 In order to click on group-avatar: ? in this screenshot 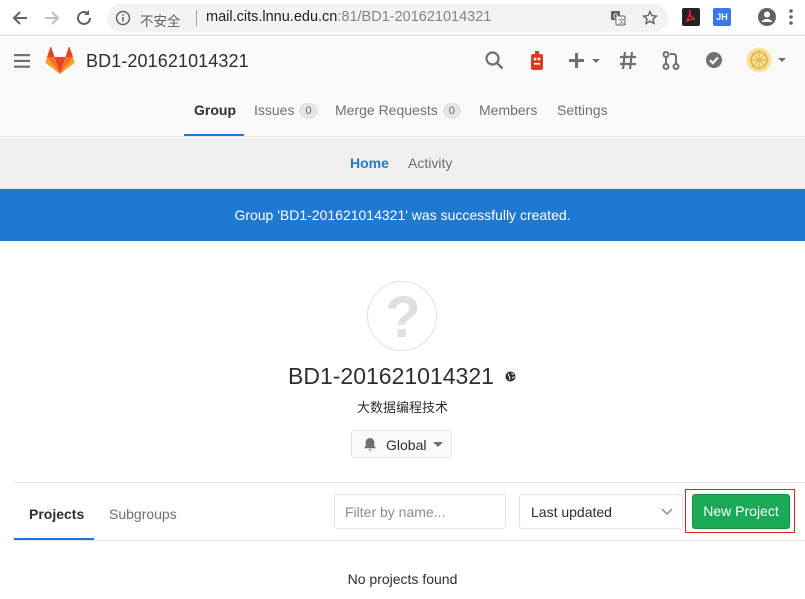, I will do `click(402, 316)`.